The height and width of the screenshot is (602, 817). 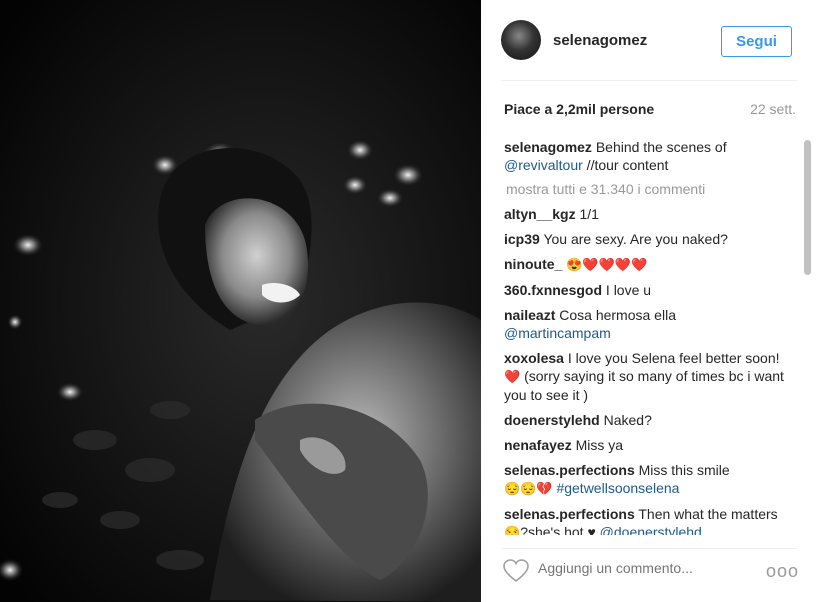 I want to click on show-all-comments-link: mostra tutti e 31.340 i commenti, so click(x=647, y=189).